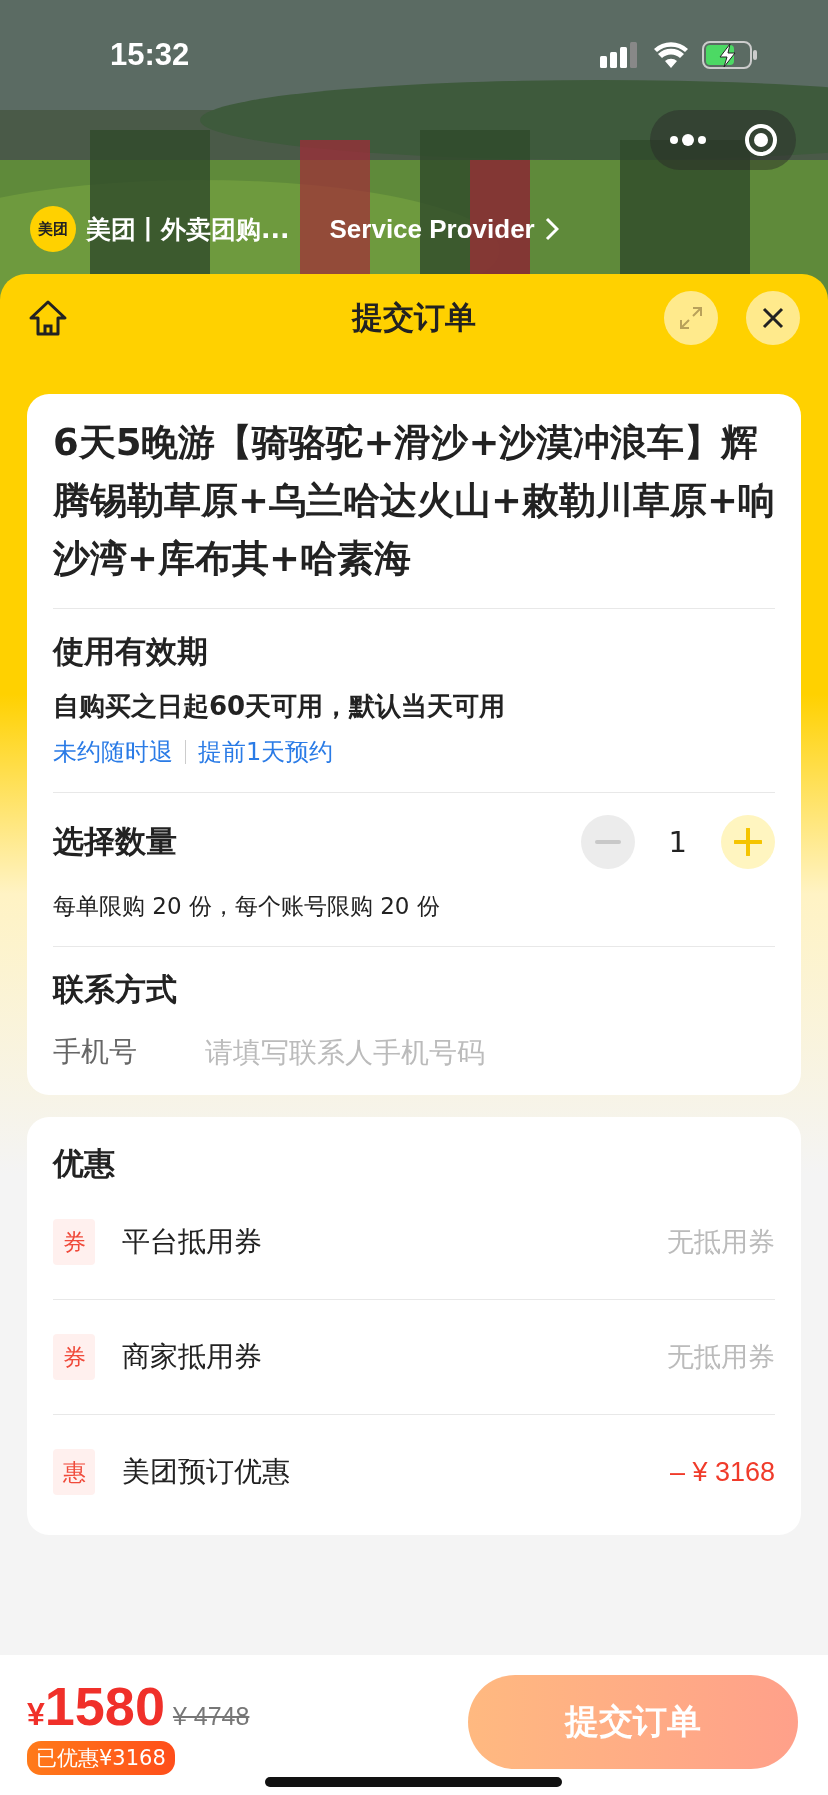 The width and height of the screenshot is (828, 1795). What do you see at coordinates (192, 1357) in the screenshot?
I see `discount-label: 商家抵用券` at bounding box center [192, 1357].